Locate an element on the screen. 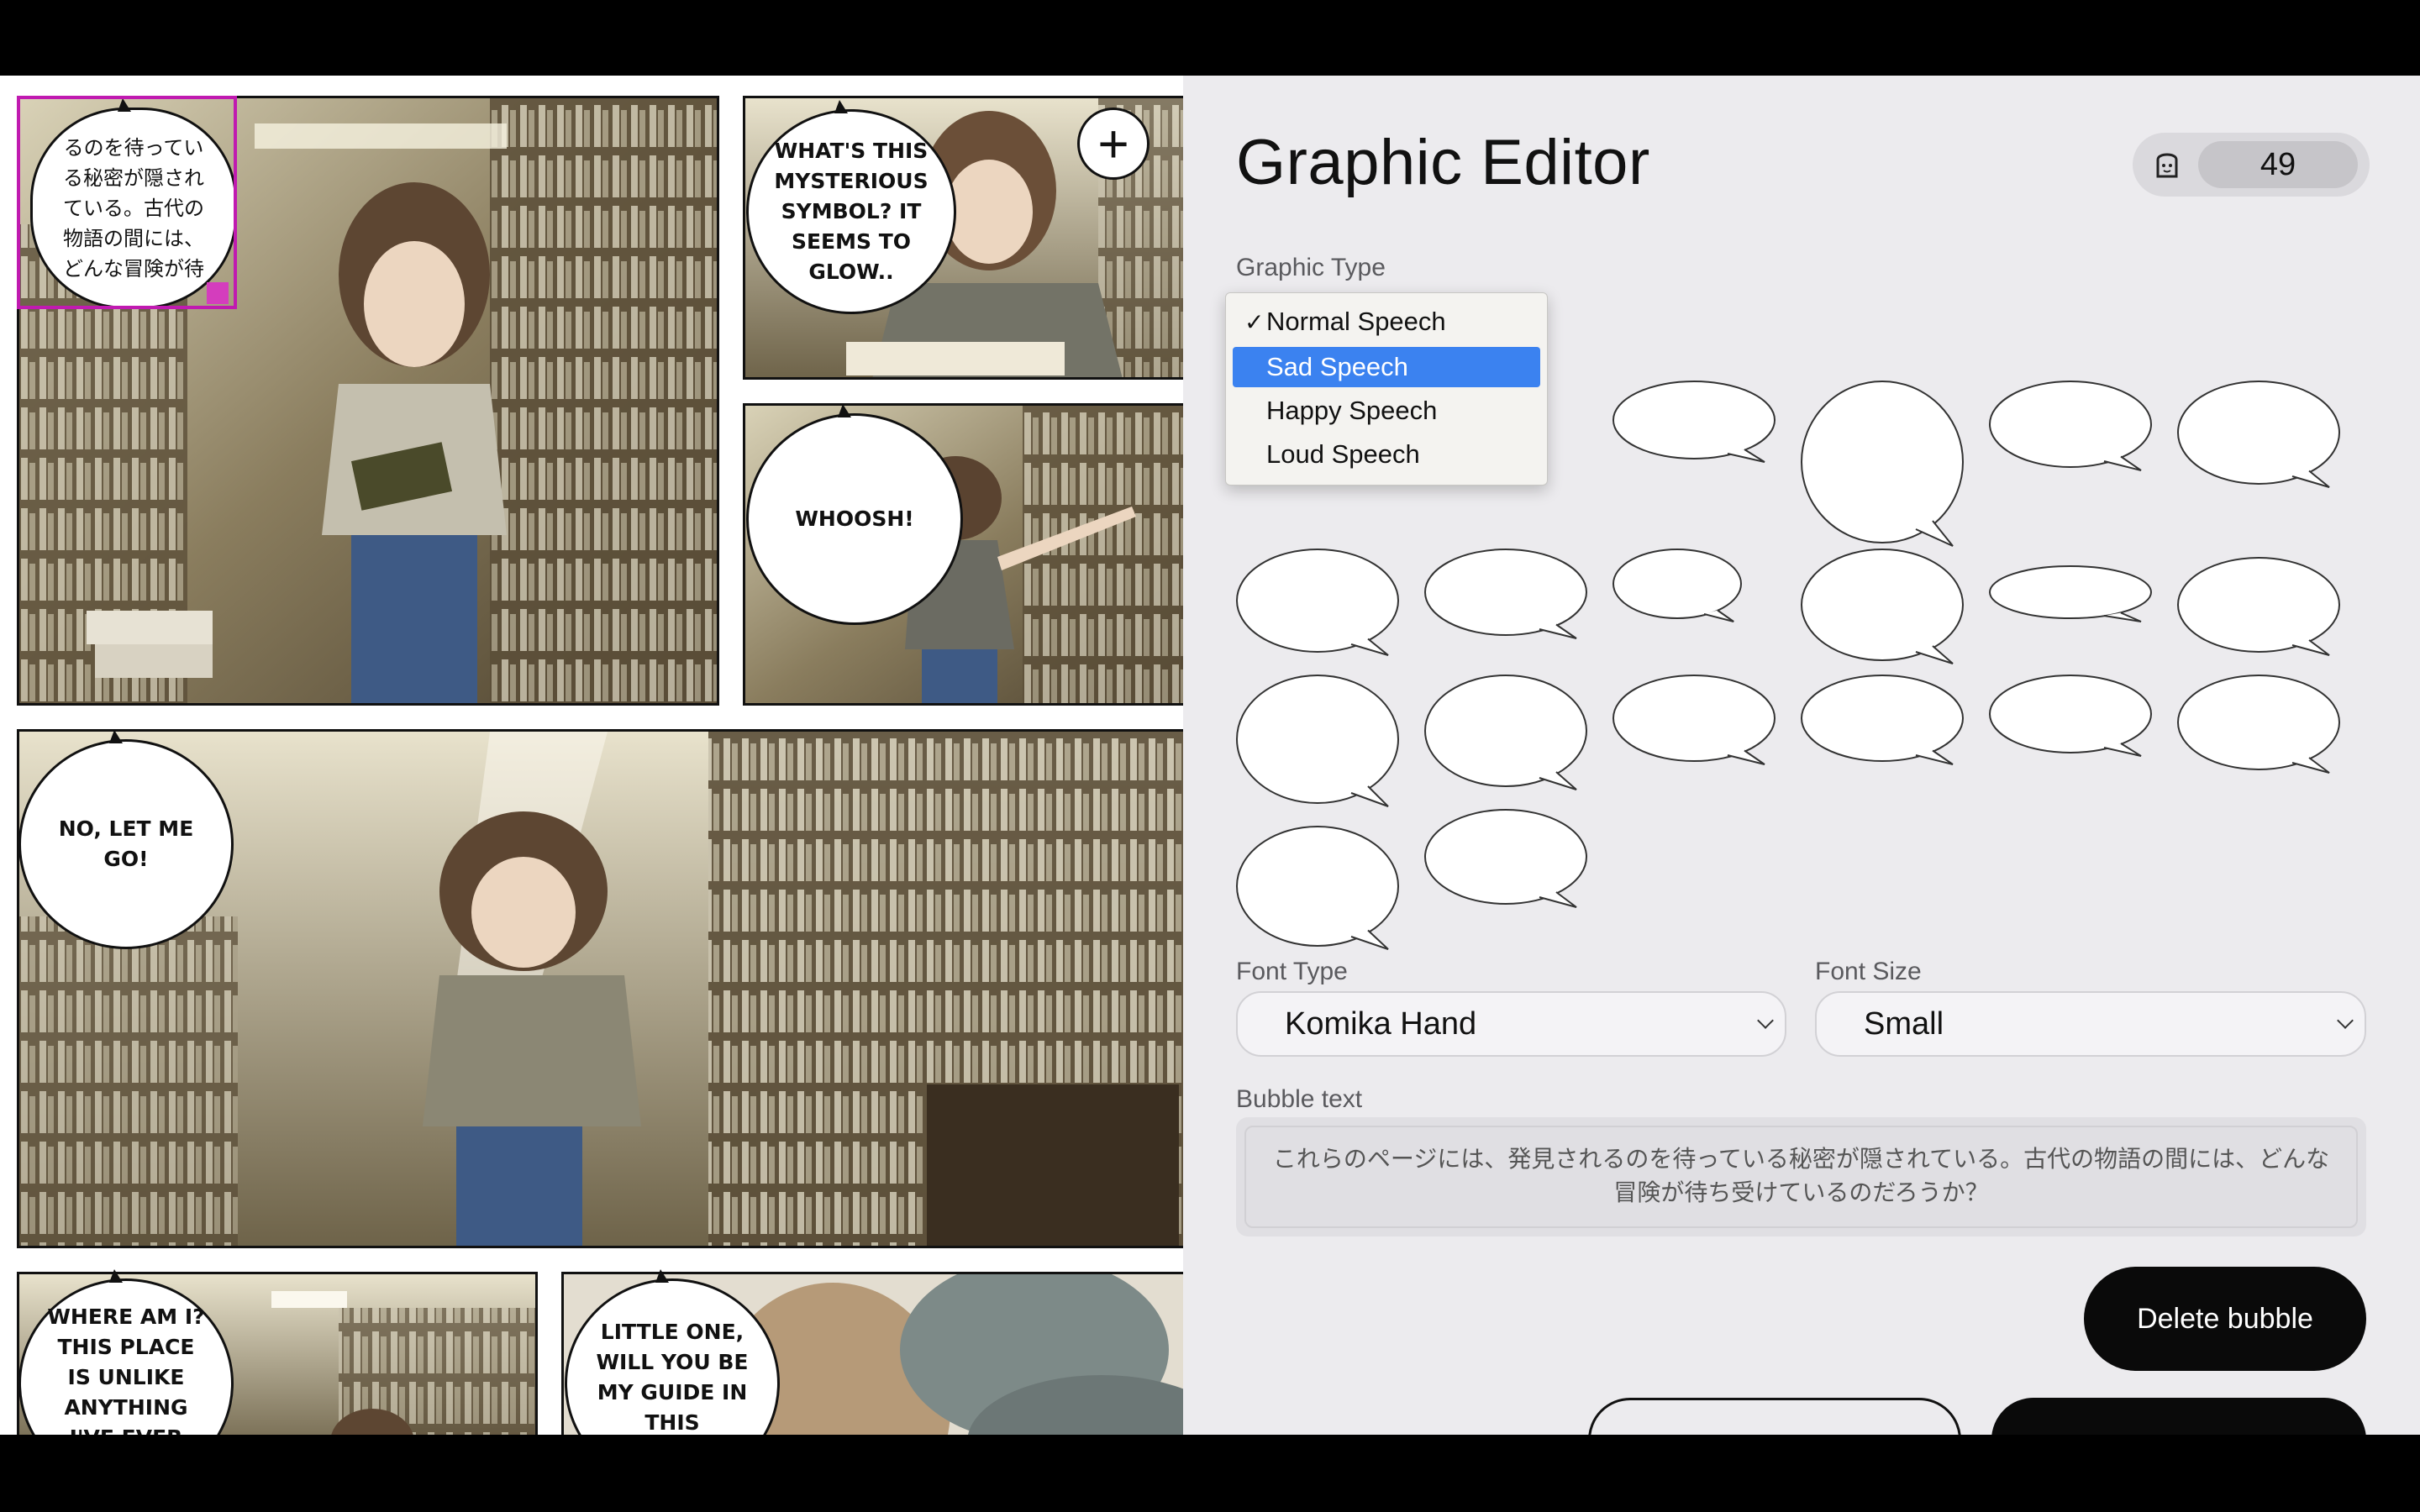 This screenshot has width=2420, height=1512. font-type-value: Komika Hand is located at coordinates (1381, 1023).